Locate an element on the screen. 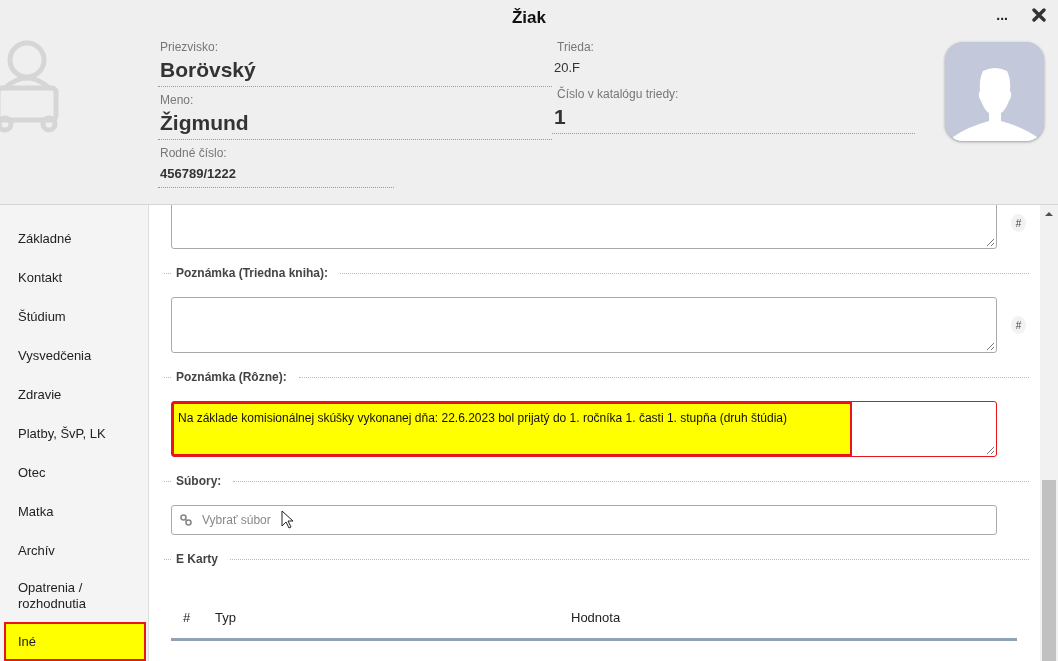 The height and width of the screenshot is (661, 1058). field-label: Priezvisko: is located at coordinates (189, 48).